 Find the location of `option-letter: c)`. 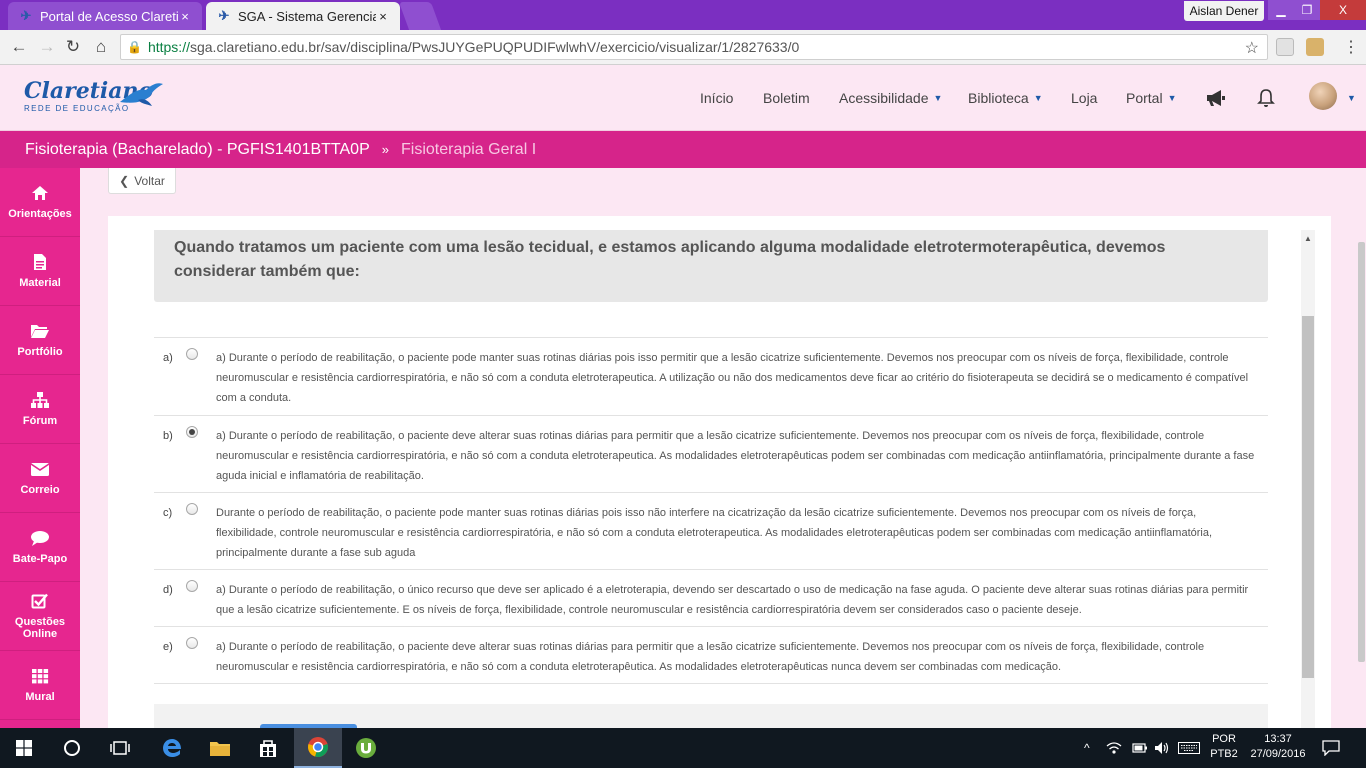

option-letter: c) is located at coordinates (168, 513).